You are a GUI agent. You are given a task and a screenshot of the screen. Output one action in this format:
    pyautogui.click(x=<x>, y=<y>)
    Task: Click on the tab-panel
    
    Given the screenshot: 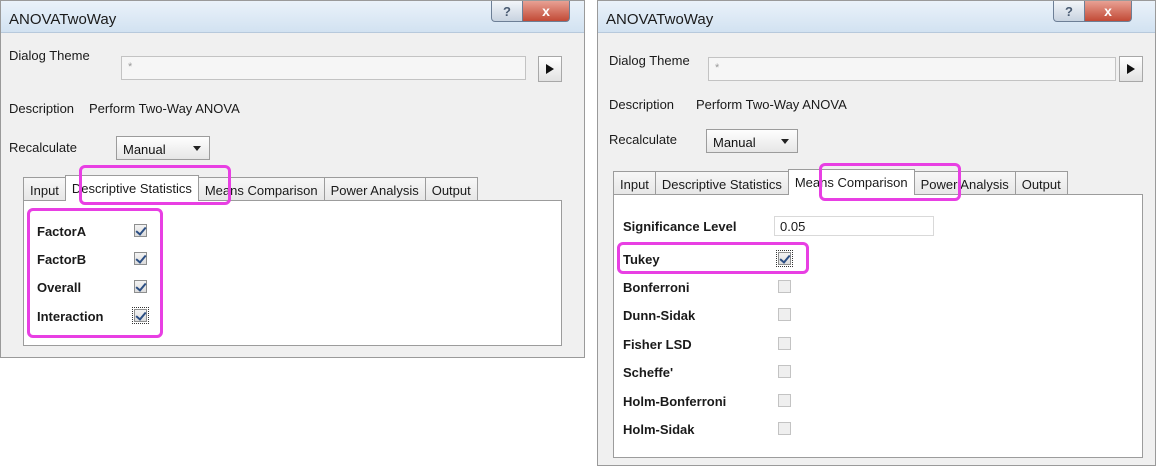 What is the action you would take?
    pyautogui.click(x=292, y=273)
    